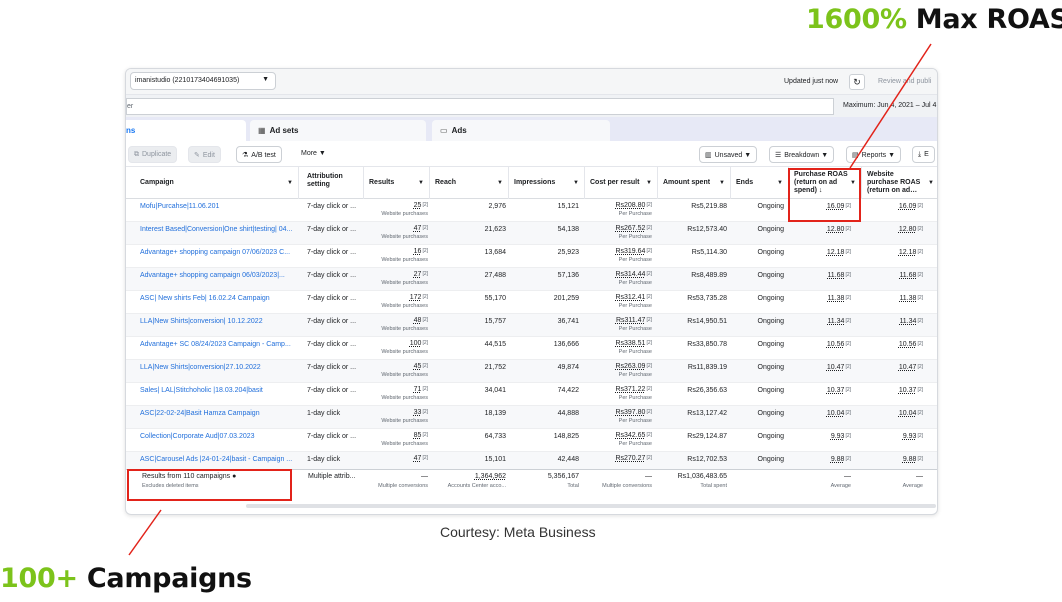 This screenshot has width=1062, height=602. Describe the element at coordinates (547, 183) in the screenshot. I see `col-impressions: Impressions ▼` at that location.